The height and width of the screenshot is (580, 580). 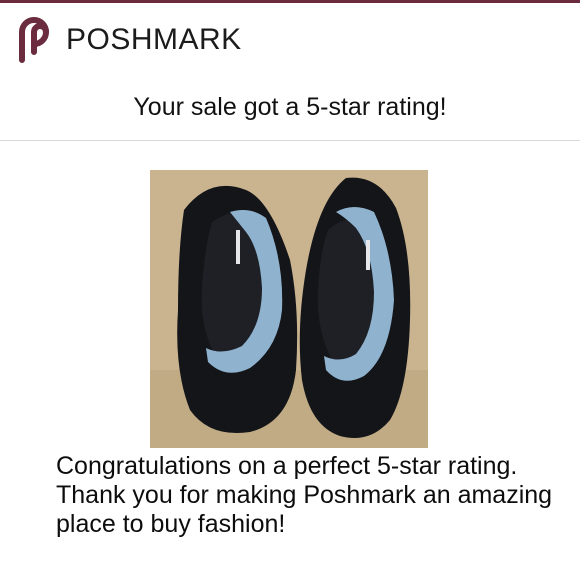 I want to click on top-accent-bar, so click(x=290, y=1).